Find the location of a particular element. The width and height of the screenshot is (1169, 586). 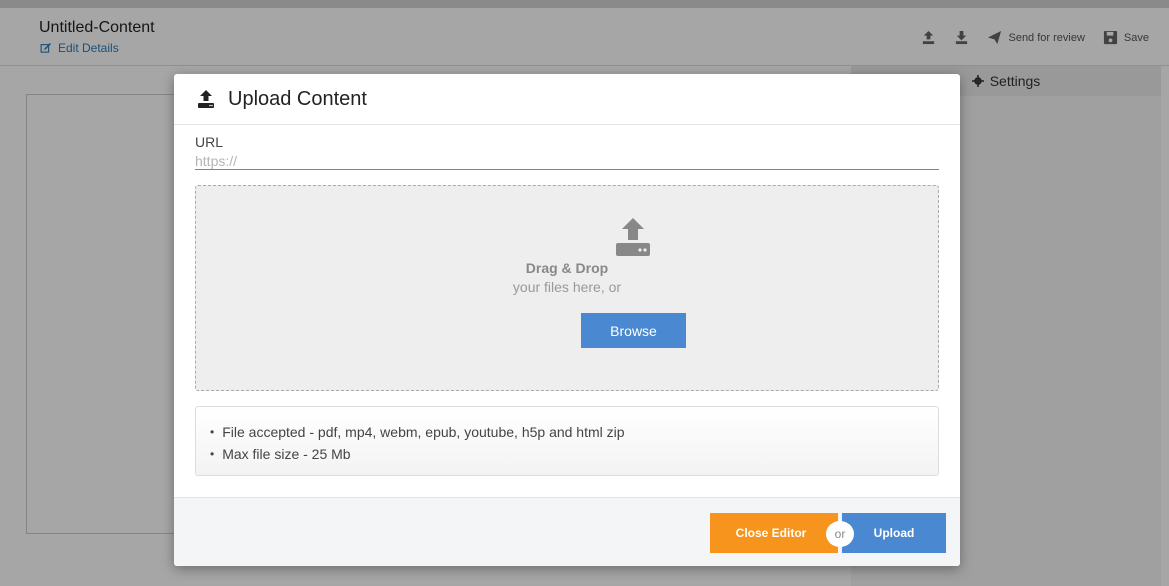

dropzone-title: Drag & Drop is located at coordinates (567, 268).